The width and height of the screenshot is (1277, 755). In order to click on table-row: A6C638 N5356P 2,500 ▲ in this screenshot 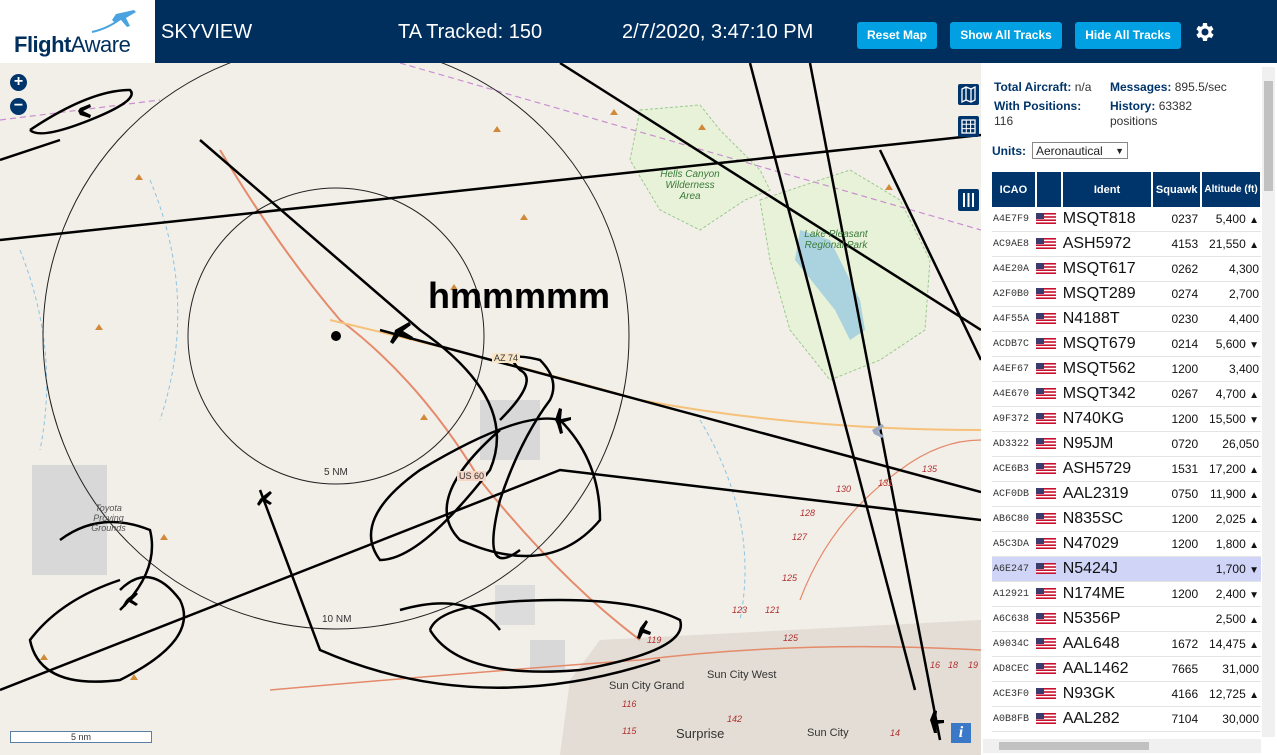, I will do `click(1126, 619)`.